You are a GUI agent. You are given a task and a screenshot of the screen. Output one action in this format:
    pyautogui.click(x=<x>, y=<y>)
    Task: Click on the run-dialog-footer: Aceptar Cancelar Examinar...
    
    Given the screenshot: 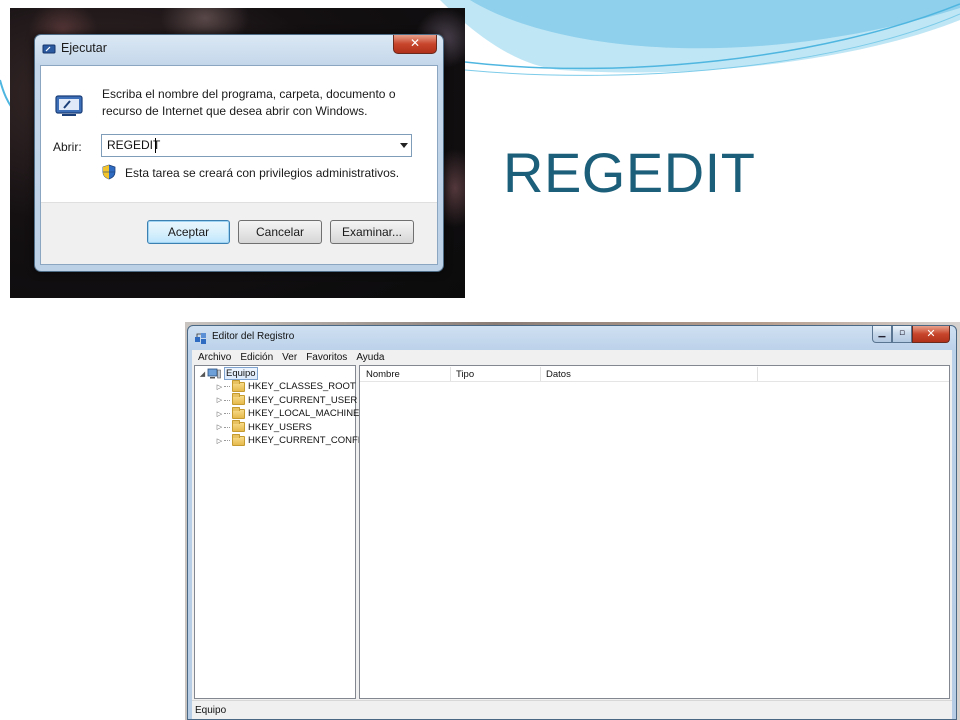 What is the action you would take?
    pyautogui.click(x=239, y=233)
    